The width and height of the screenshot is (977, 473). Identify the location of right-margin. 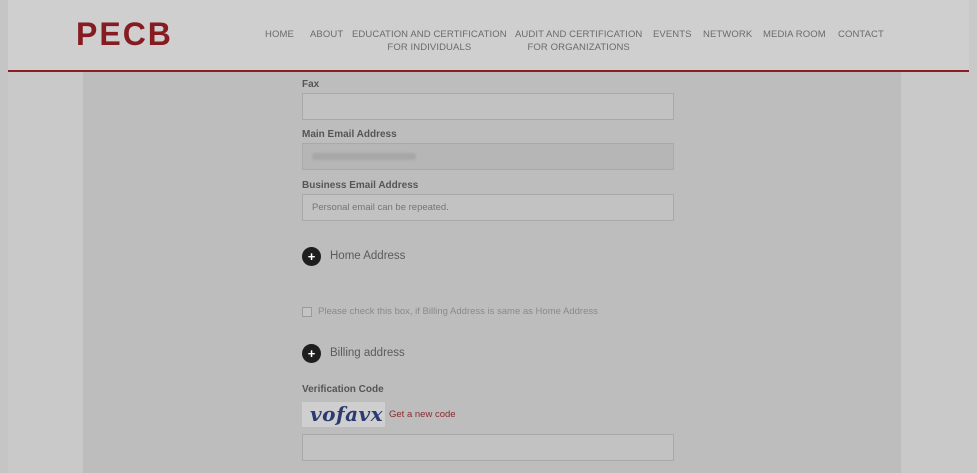
(973, 236).